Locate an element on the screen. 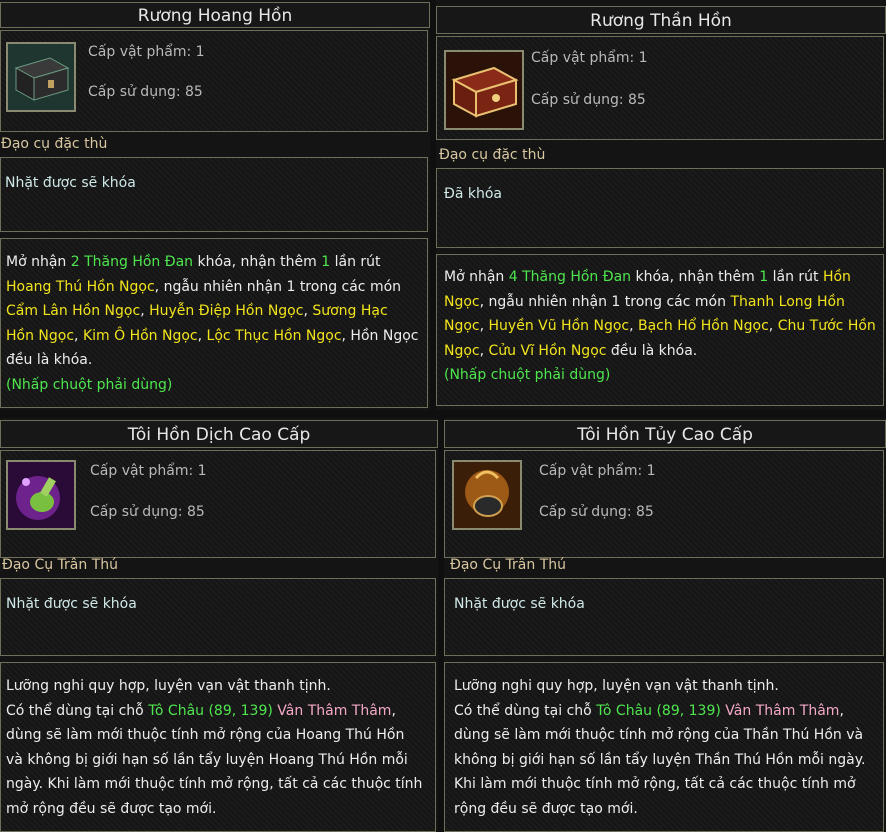 The height and width of the screenshot is (832, 886). description-segment: 2 Thăng Hồn Đan is located at coordinates (132, 262).